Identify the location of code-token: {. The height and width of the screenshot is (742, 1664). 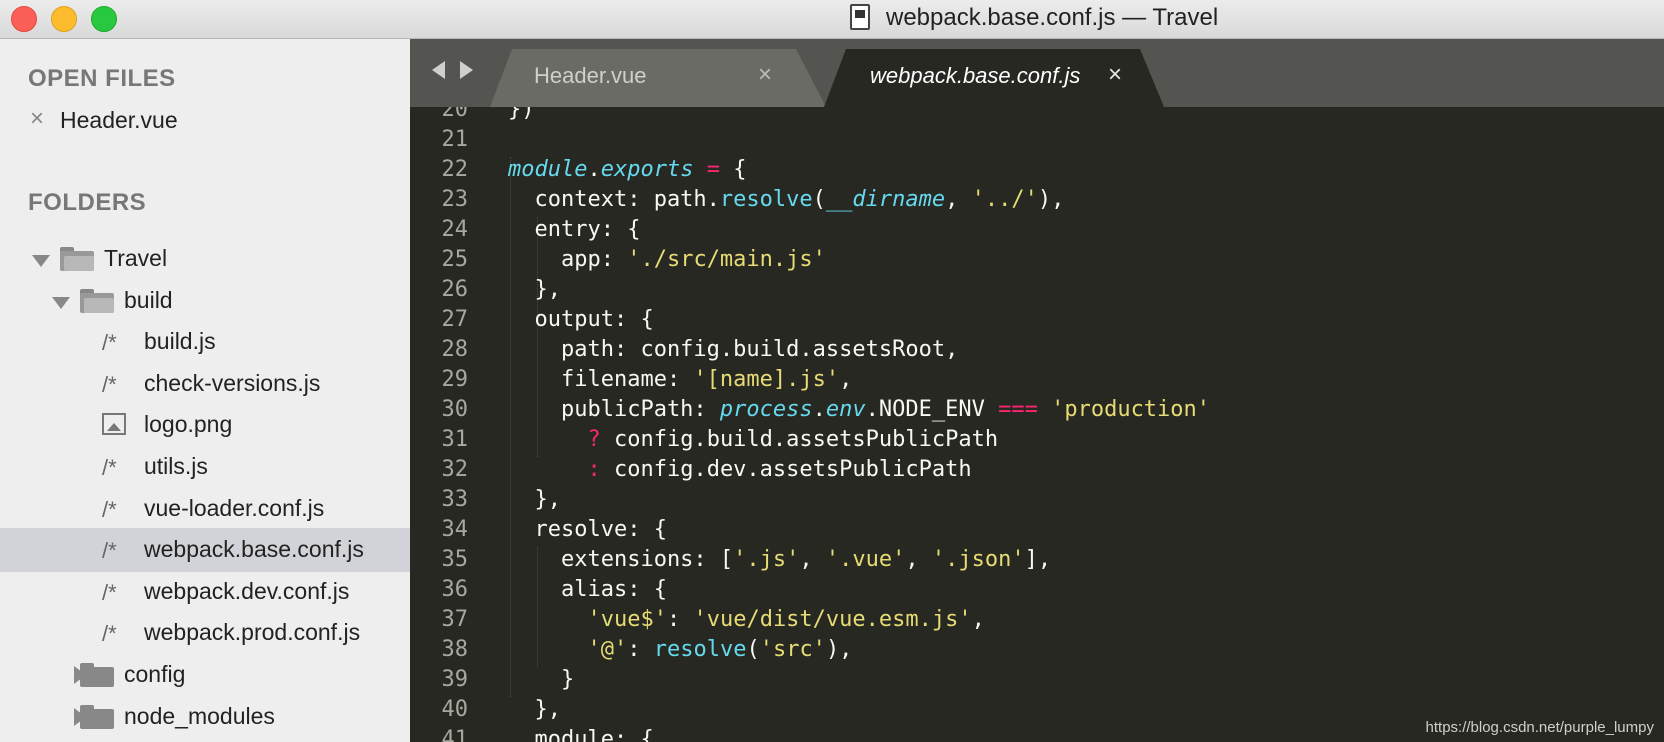
(733, 169).